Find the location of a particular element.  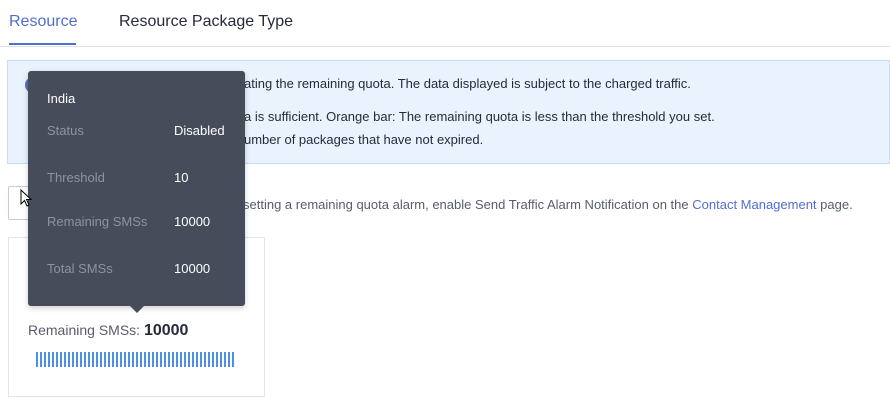

contact-management-link: Contact Management is located at coordinates (754, 204).